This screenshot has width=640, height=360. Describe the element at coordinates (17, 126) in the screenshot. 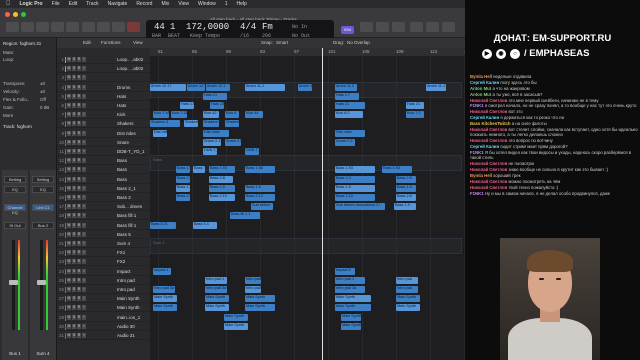

I see `track-header: Track: foghorn` at that location.